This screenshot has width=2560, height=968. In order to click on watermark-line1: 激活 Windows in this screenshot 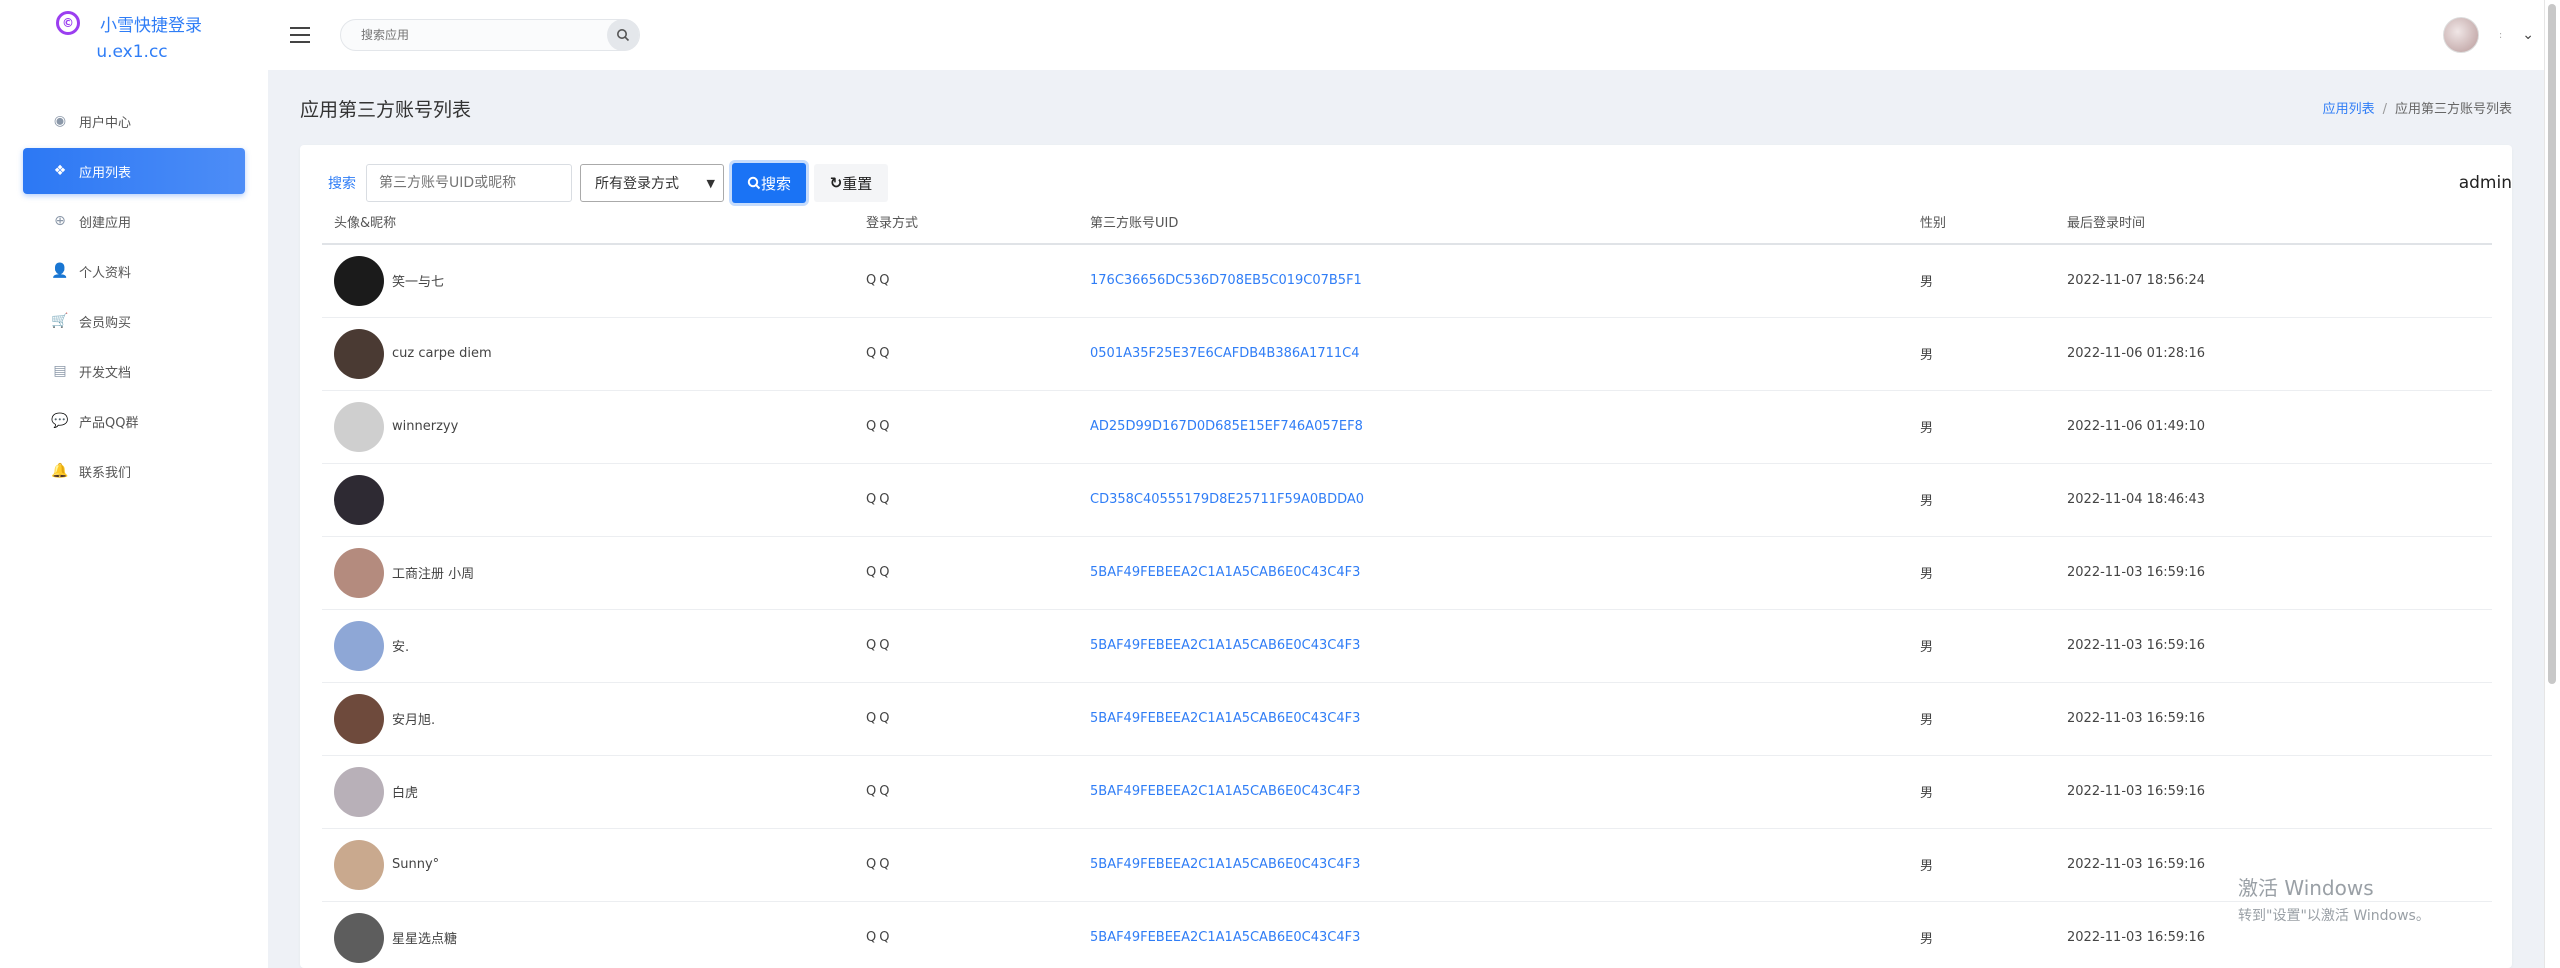, I will do `click(2306, 888)`.